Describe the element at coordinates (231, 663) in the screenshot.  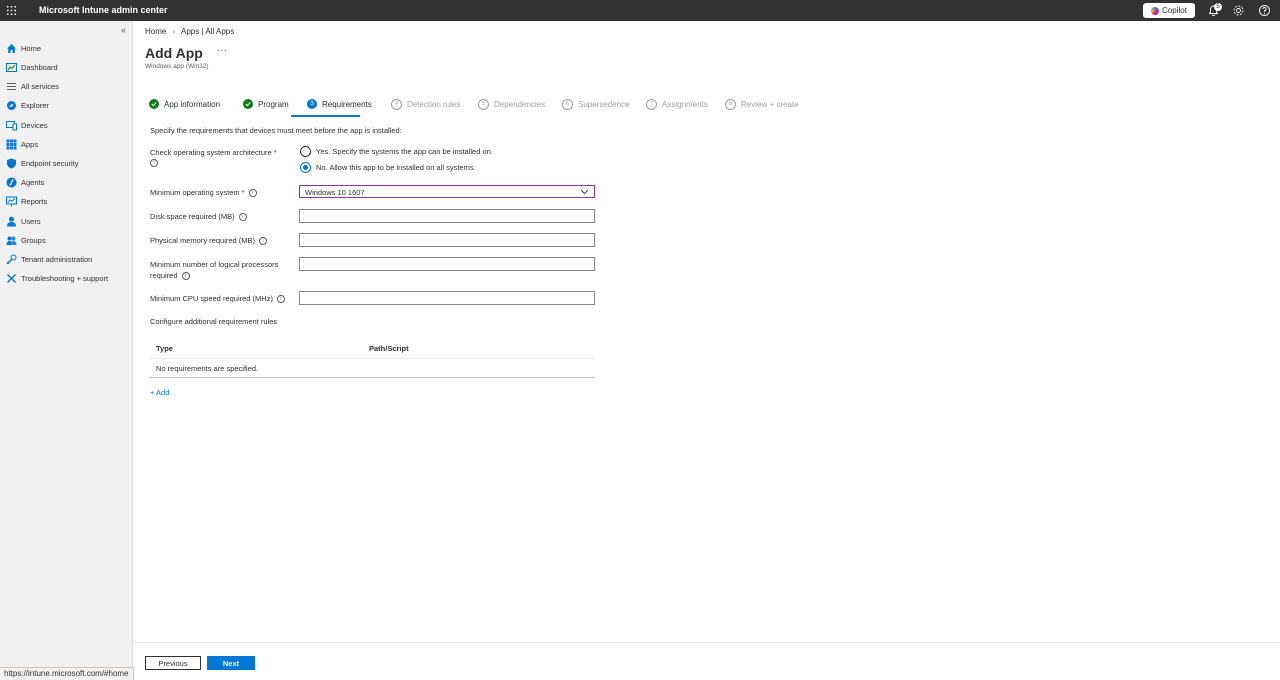
I see `next-button: Next` at that location.